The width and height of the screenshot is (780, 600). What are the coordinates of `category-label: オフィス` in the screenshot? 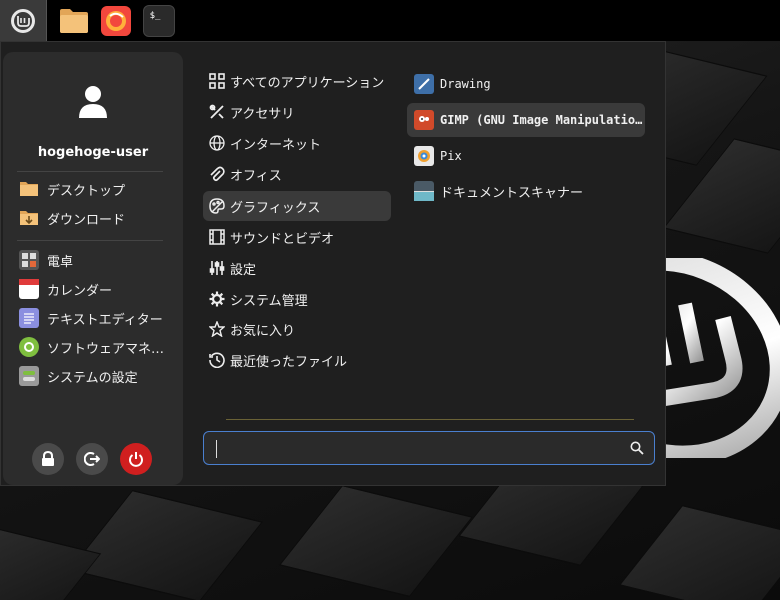 It's located at (256, 176).